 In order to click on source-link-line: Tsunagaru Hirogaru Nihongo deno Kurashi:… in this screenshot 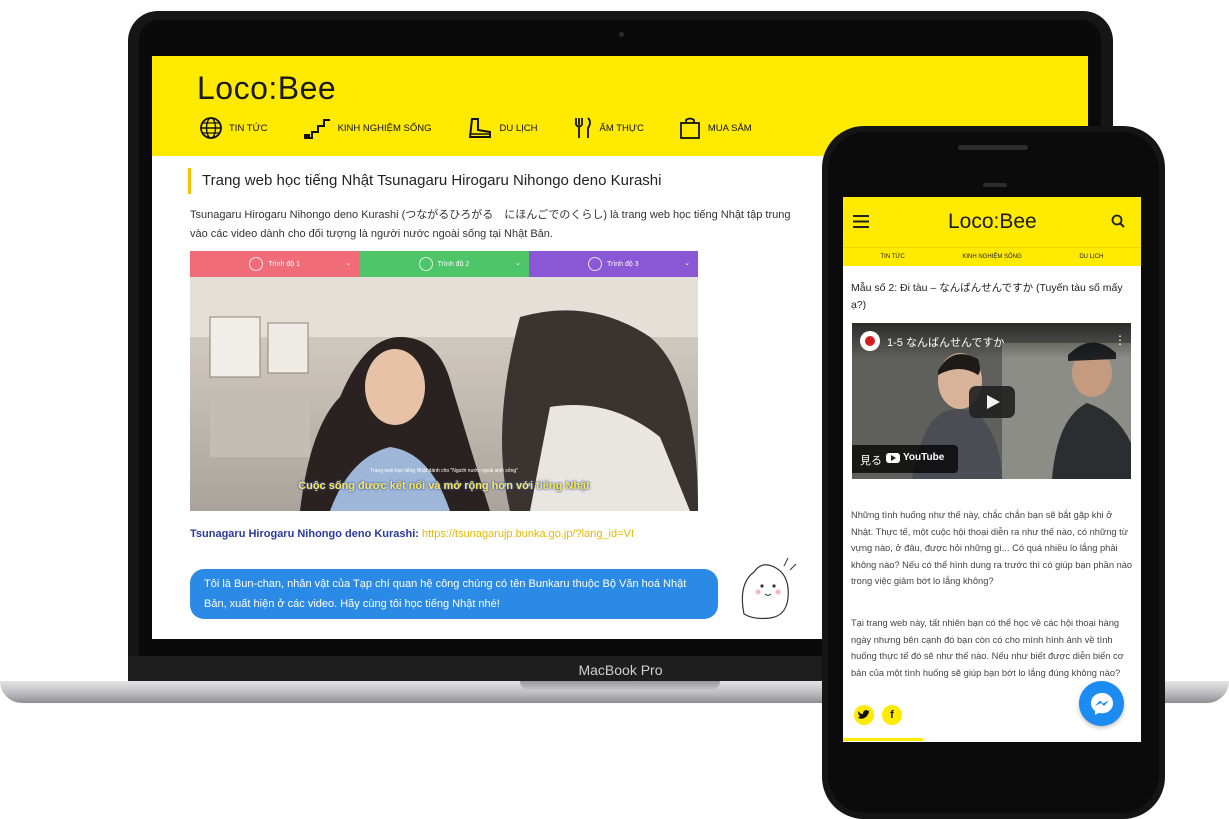, I will do `click(412, 534)`.